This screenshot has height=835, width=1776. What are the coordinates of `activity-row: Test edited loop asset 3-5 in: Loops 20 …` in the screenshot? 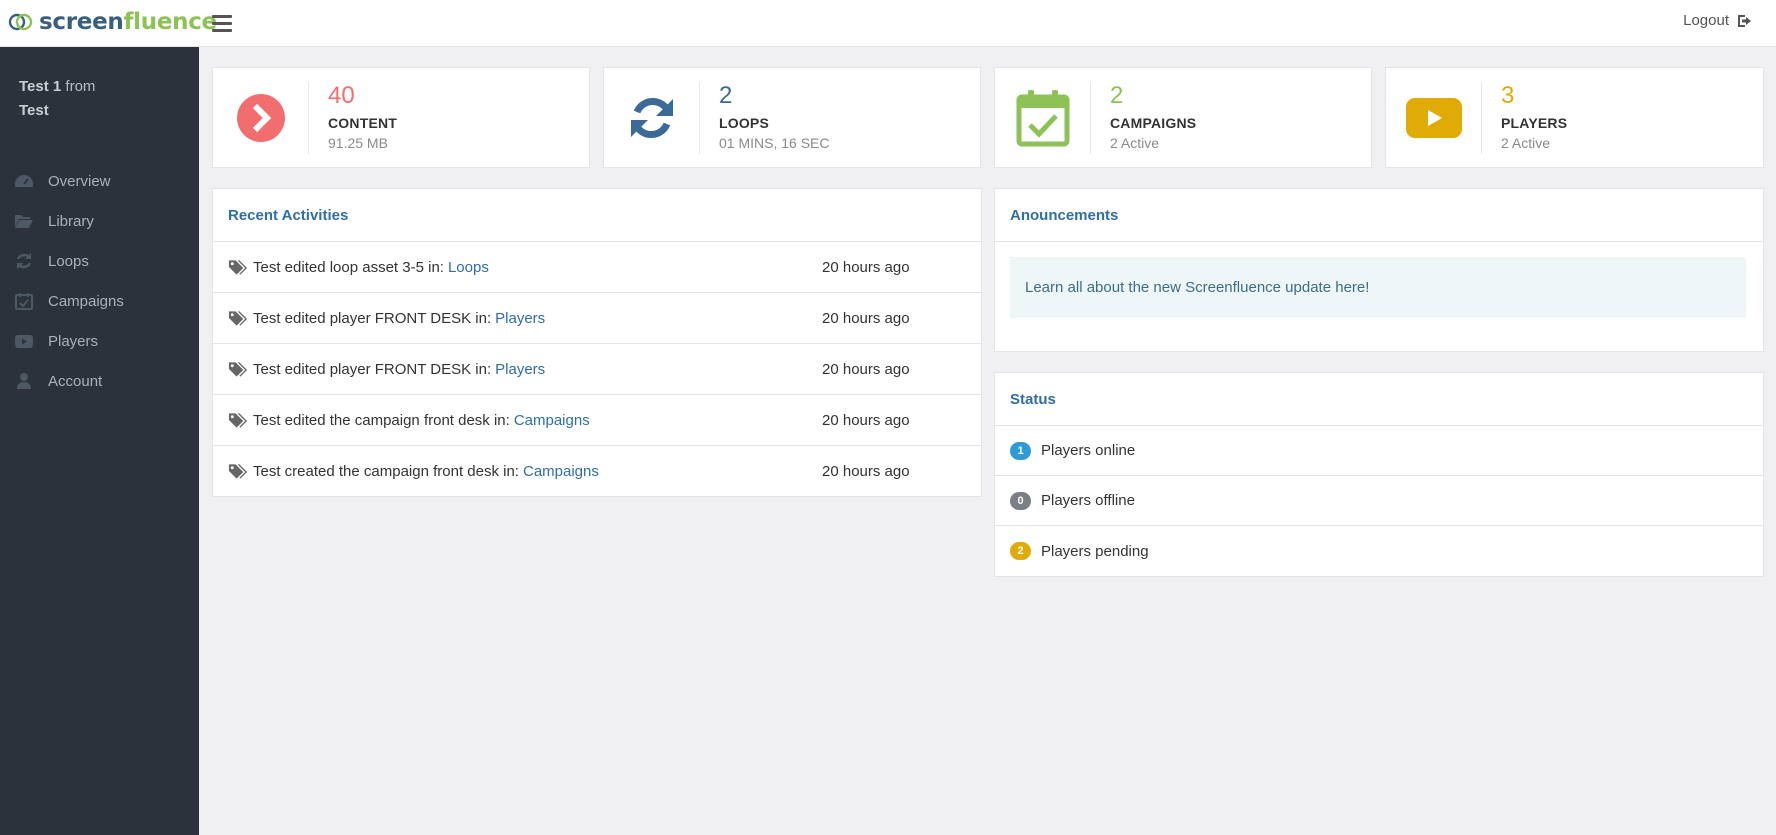 It's located at (597, 267).